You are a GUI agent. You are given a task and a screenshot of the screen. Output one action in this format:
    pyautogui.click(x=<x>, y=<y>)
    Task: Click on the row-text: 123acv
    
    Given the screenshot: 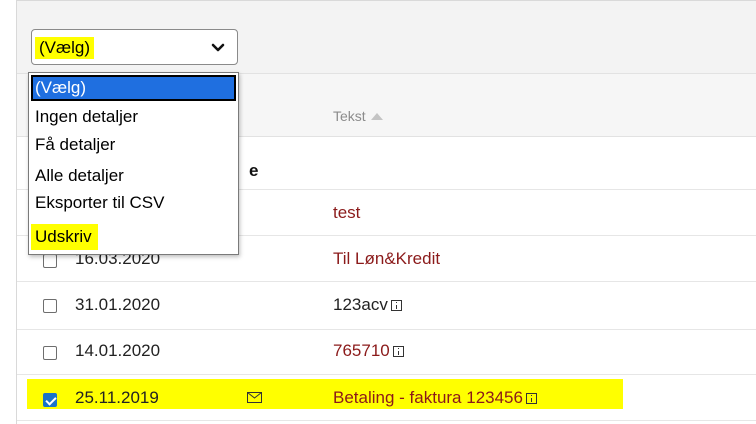 What is the action you would take?
    pyautogui.click(x=367, y=305)
    